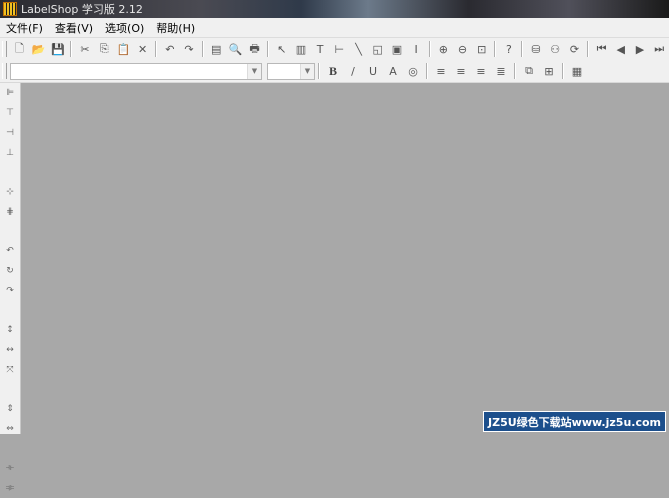  I want to click on page-setup-icon: ▤, so click(216, 49).